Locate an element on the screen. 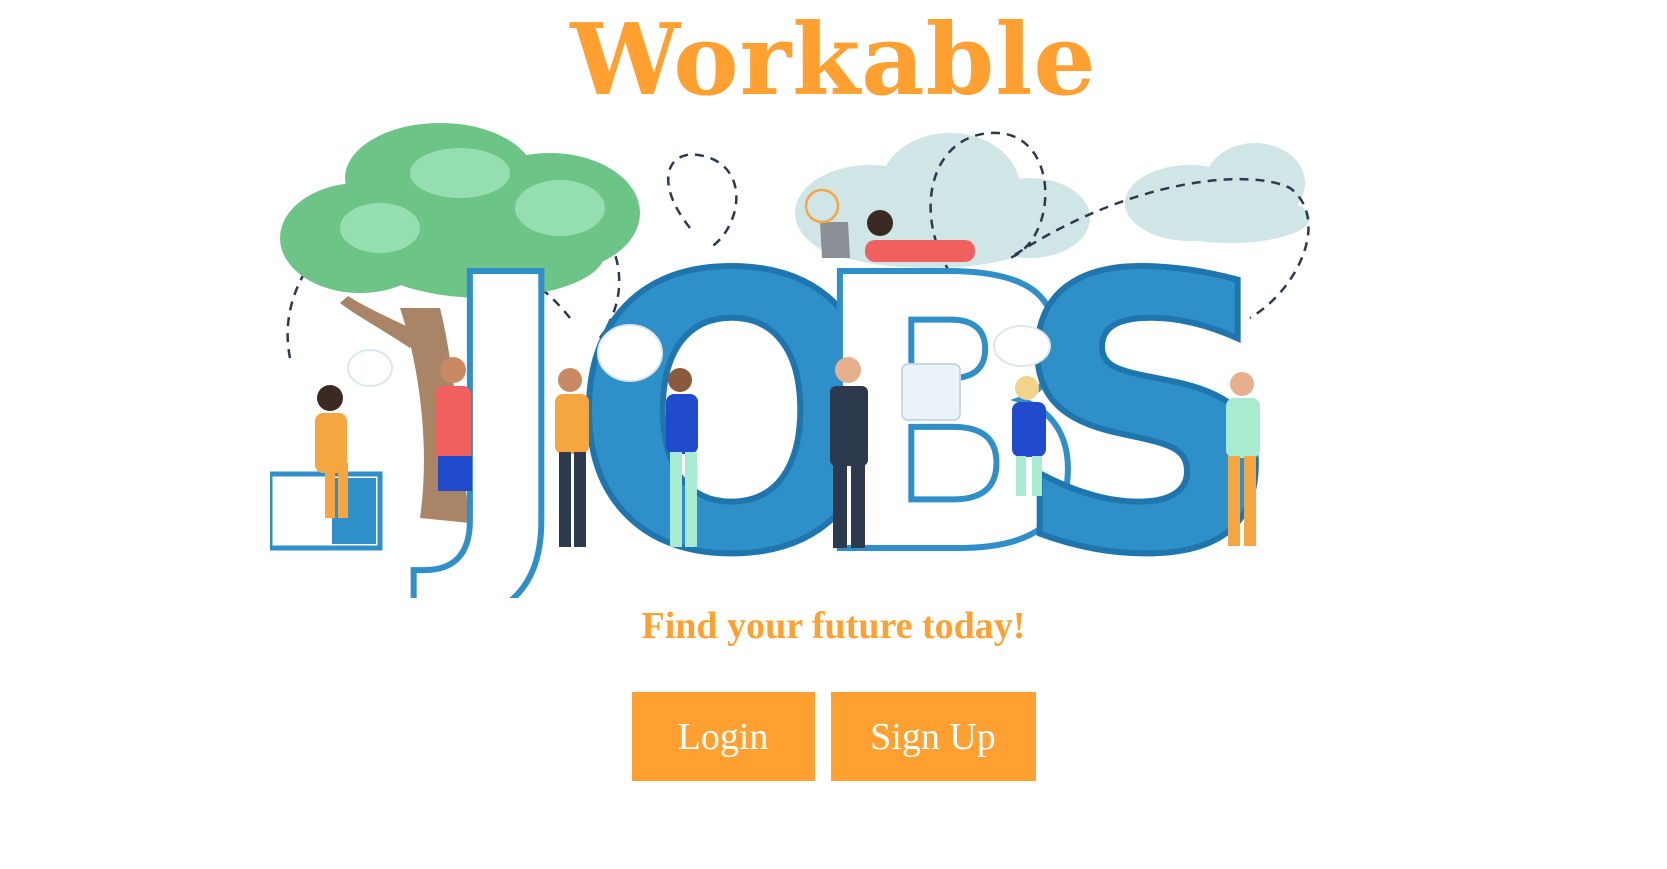  letter-s: S is located at coordinates (1147, 396).